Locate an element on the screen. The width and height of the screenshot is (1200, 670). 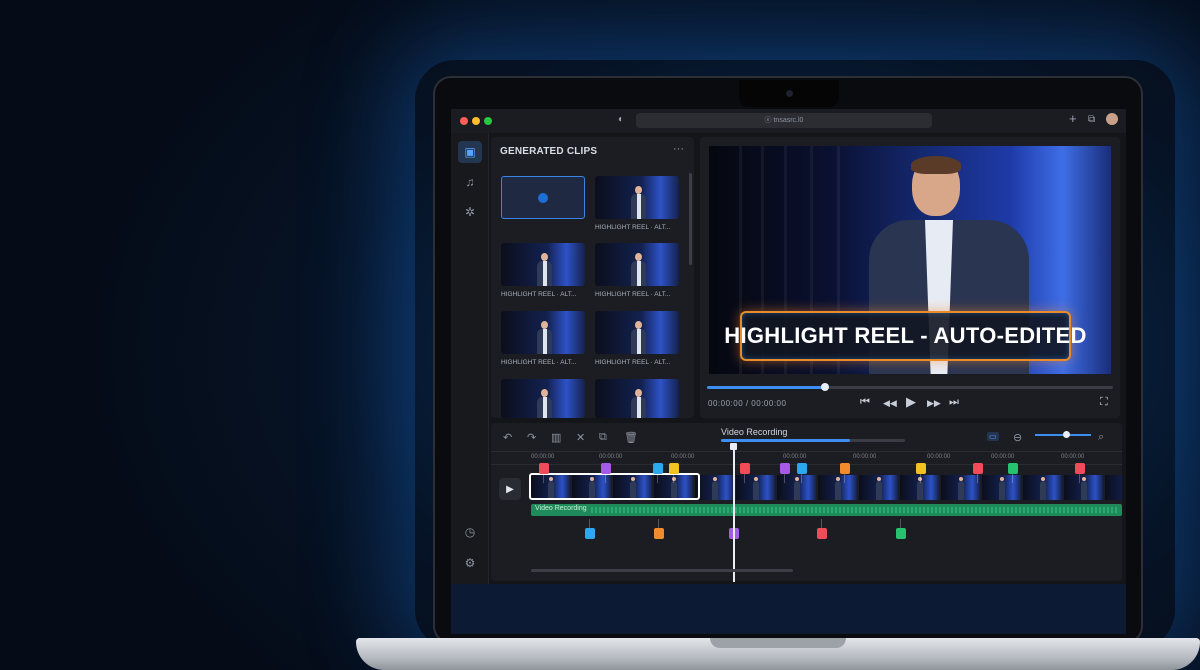
timeline-title: Video Recording is located at coordinates (754, 432).